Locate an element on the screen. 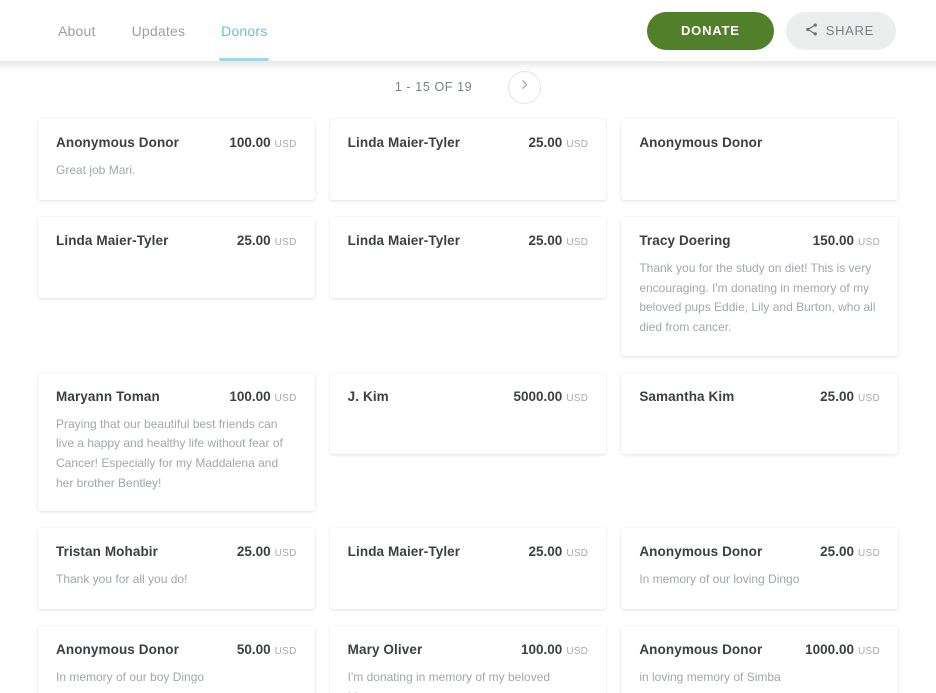 The width and height of the screenshot is (936, 693). donor-name: J. Kim is located at coordinates (368, 396).